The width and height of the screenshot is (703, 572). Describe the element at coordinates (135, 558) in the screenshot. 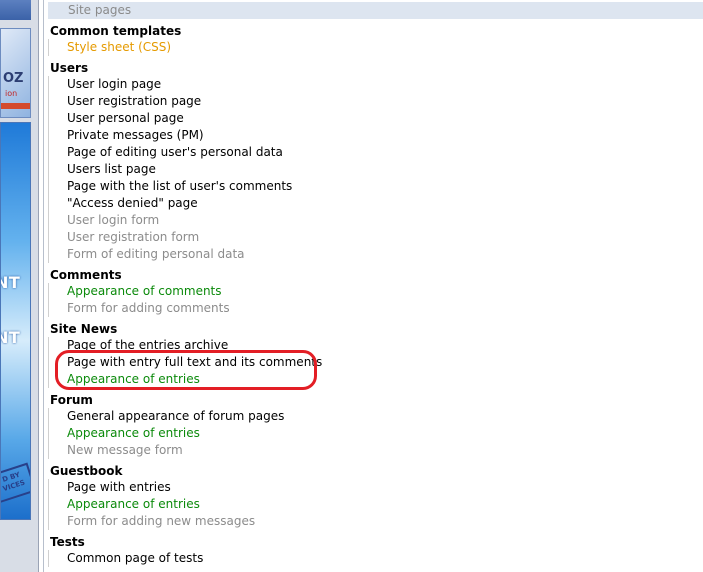

I see `tree-item-common-page-of-tests: Common page of tests` at that location.